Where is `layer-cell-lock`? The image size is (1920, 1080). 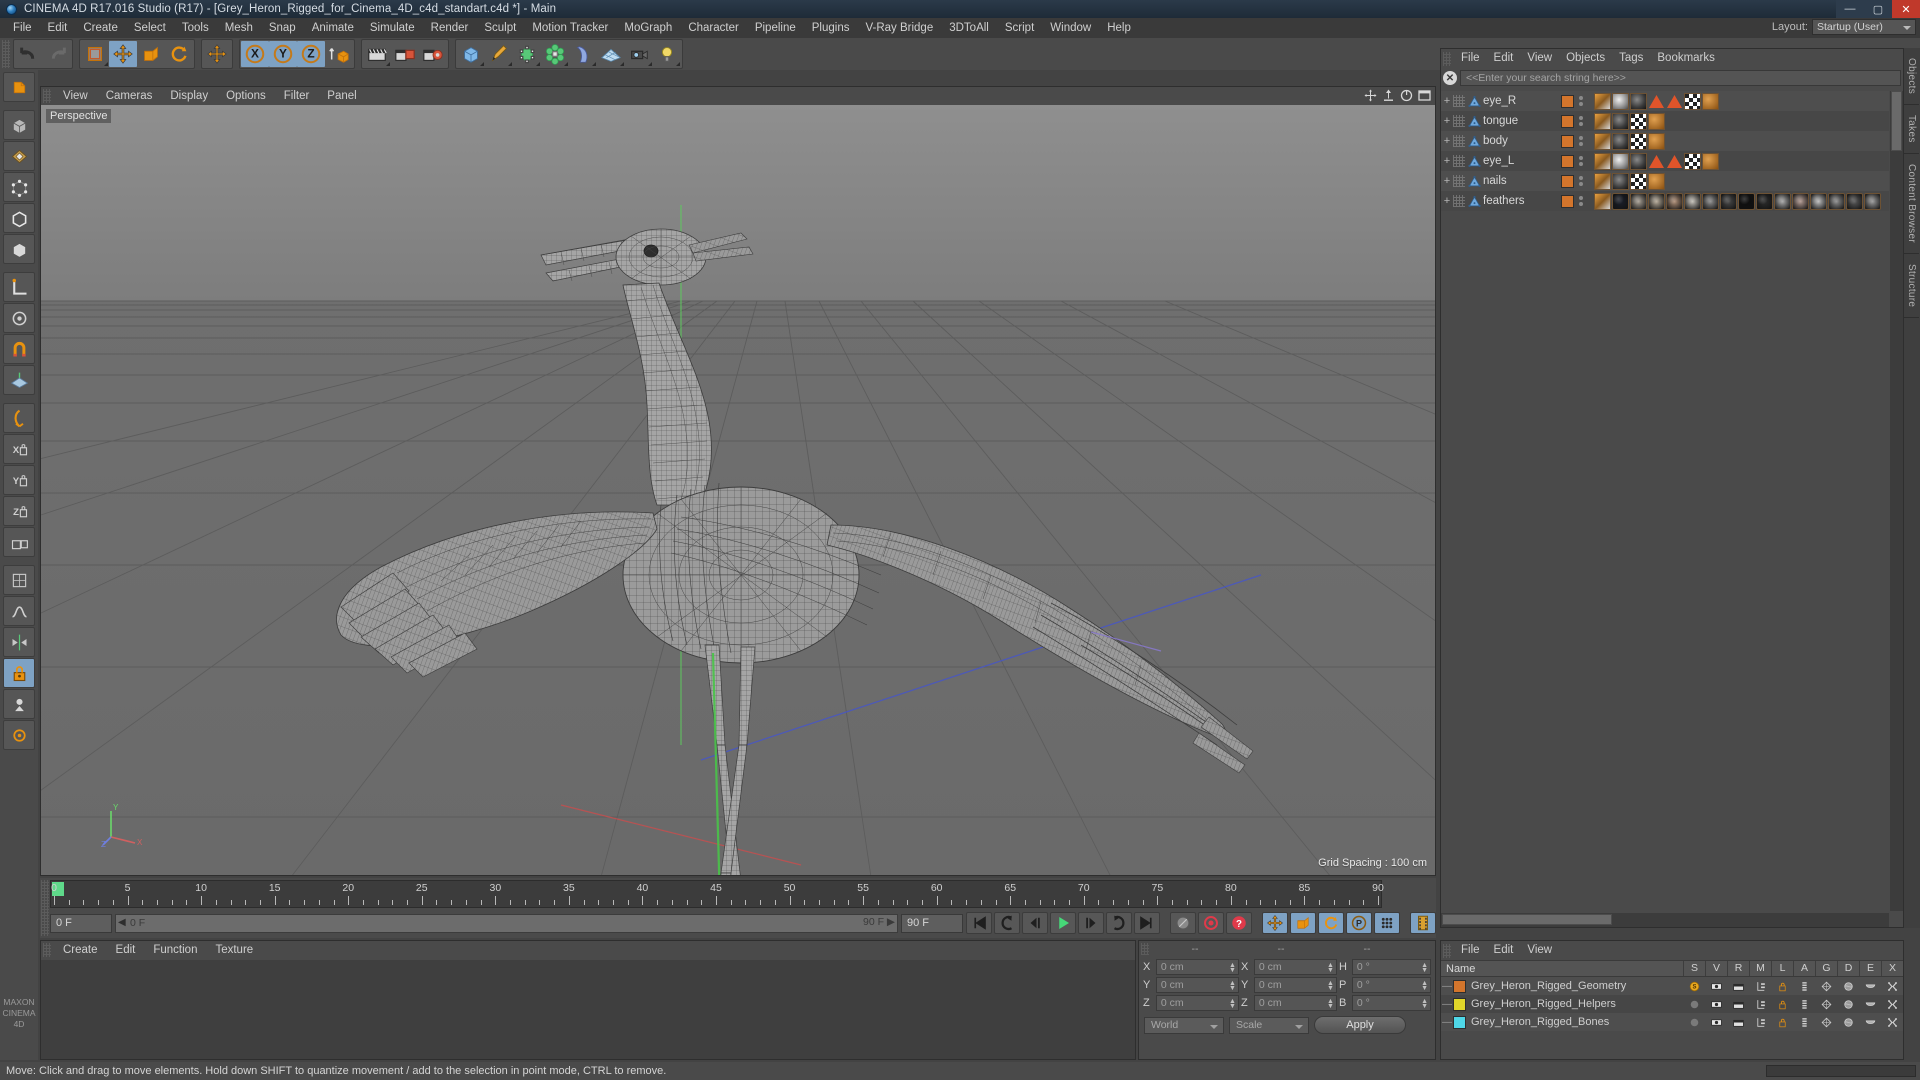 layer-cell-lock is located at coordinates (1782, 1004).